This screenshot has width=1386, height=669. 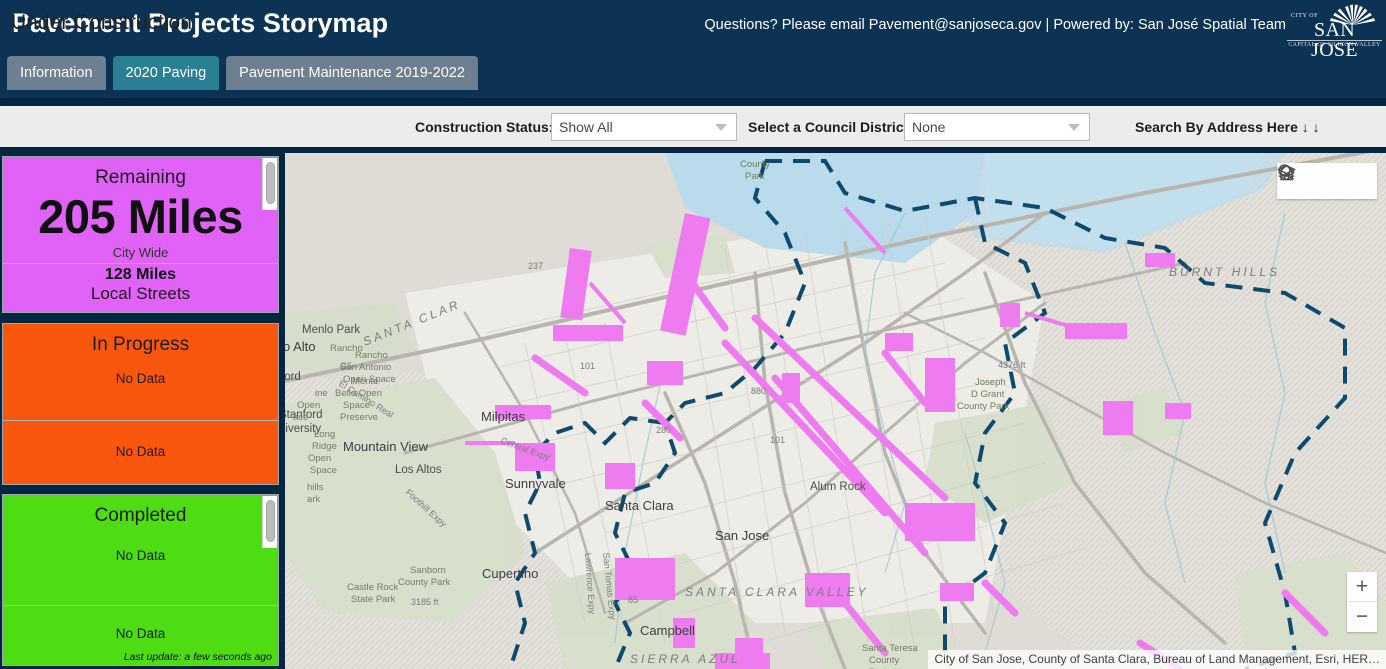 What do you see at coordinates (755, 164) in the screenshot?
I see `map-label-county-park: County` at bounding box center [755, 164].